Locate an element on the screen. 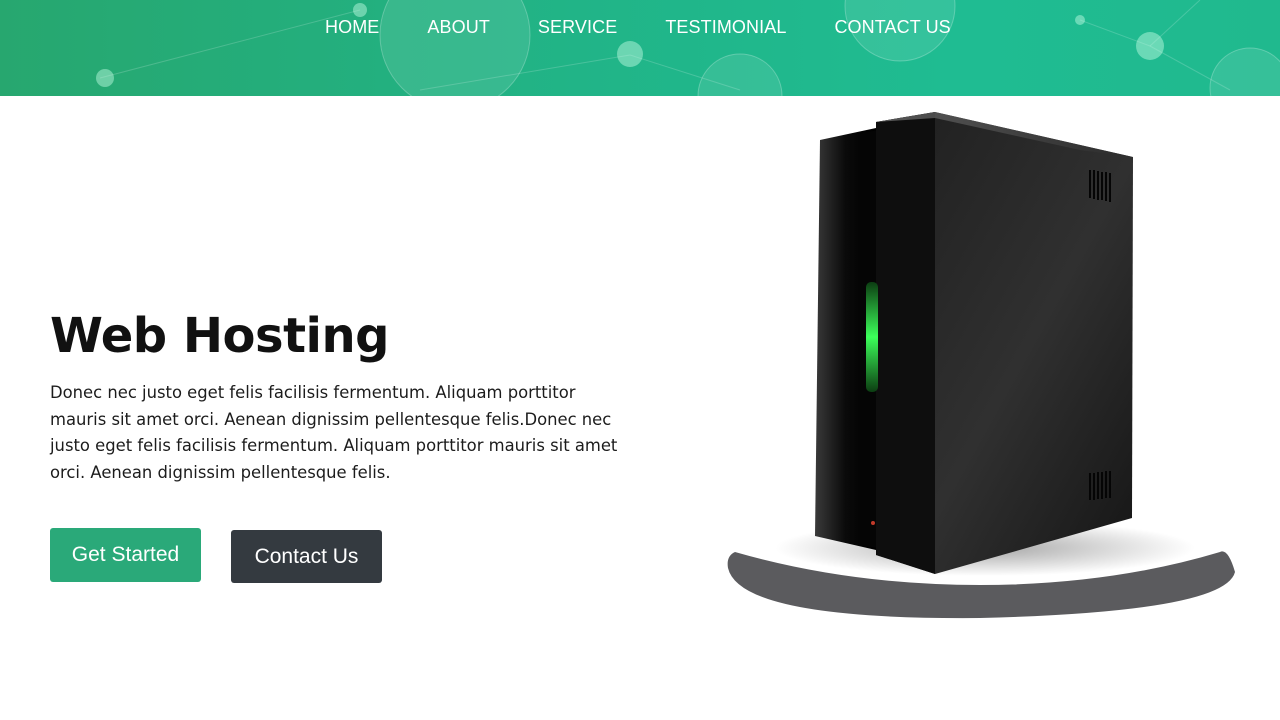 This screenshot has width=1280, height=720. hero-title: Web Hosting is located at coordinates (220, 336).